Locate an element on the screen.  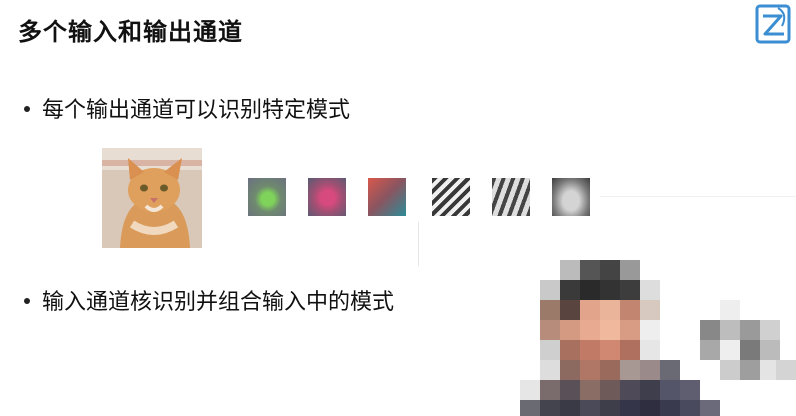
diagonal-stripes-pattern is located at coordinates (451, 197).